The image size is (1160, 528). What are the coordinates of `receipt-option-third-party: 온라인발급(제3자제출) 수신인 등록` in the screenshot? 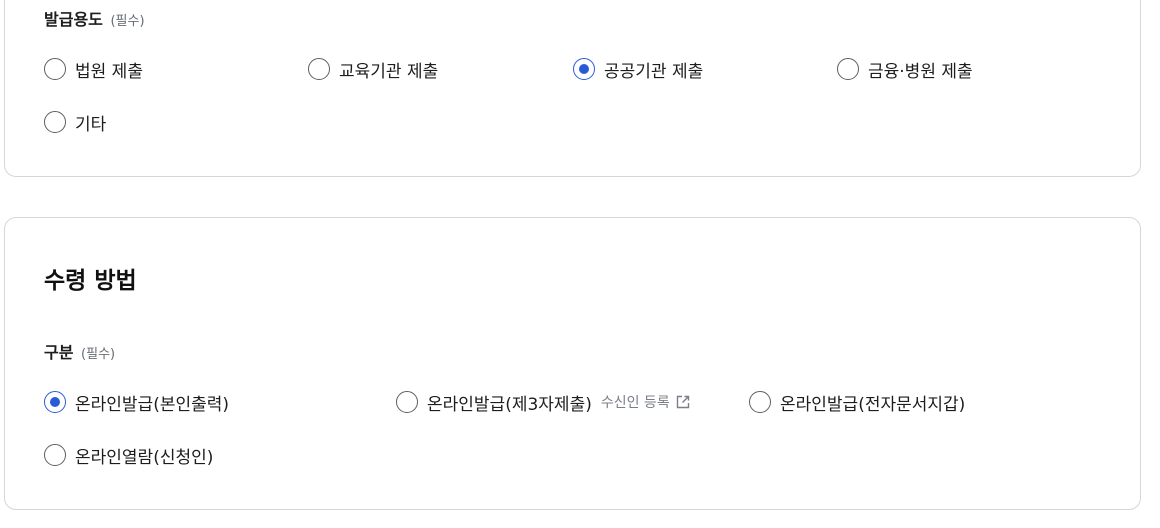 It's located at (543, 402).